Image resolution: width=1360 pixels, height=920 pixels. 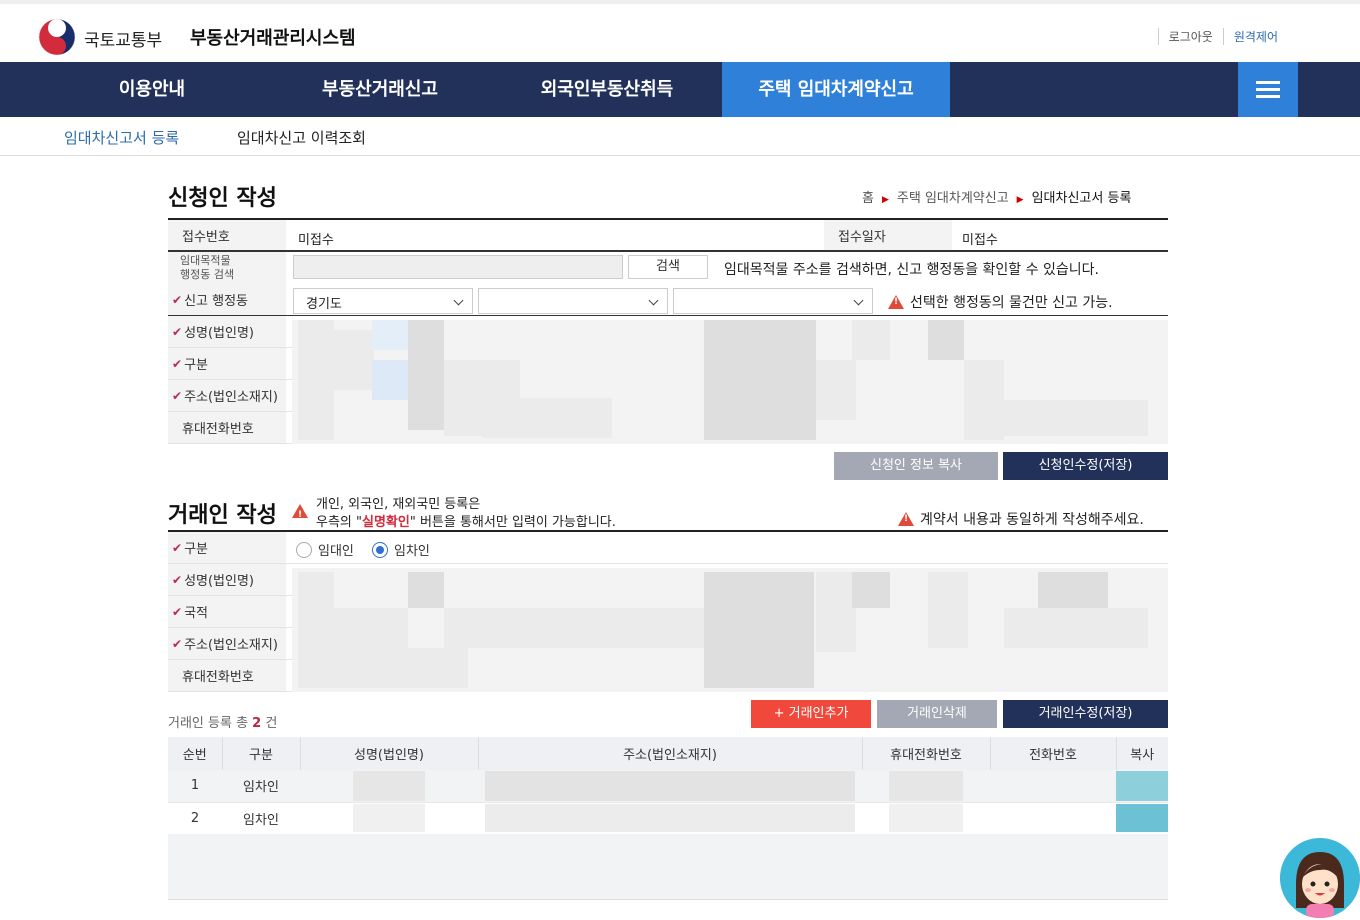 I want to click on add-party-button: + 거래인추가, so click(x=811, y=714).